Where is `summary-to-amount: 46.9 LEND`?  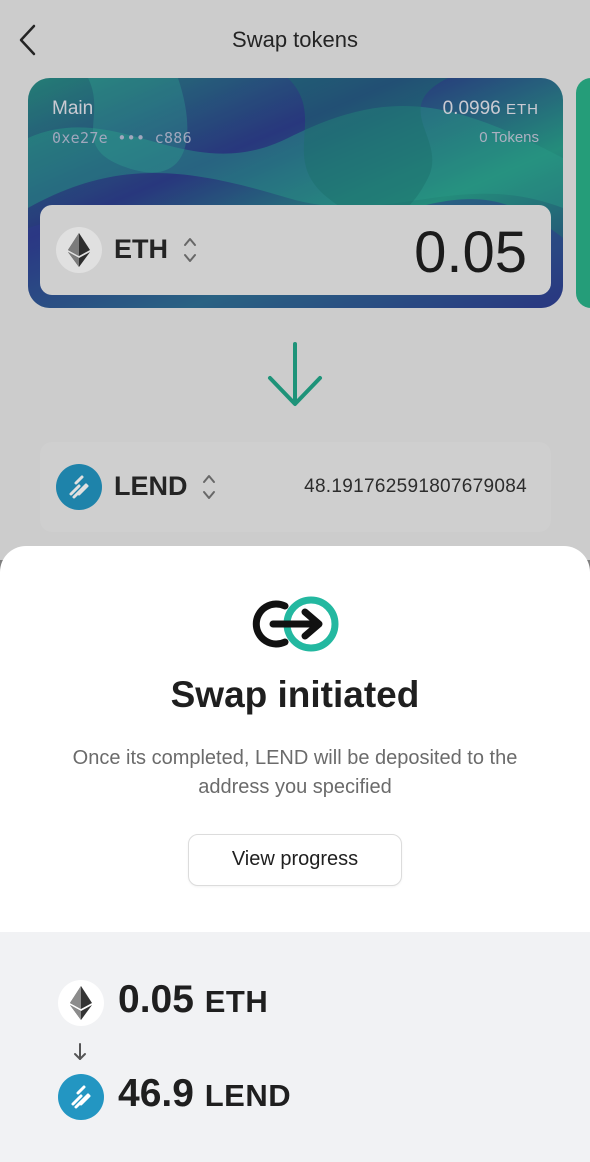
summary-to-amount: 46.9 LEND is located at coordinates (204, 1094).